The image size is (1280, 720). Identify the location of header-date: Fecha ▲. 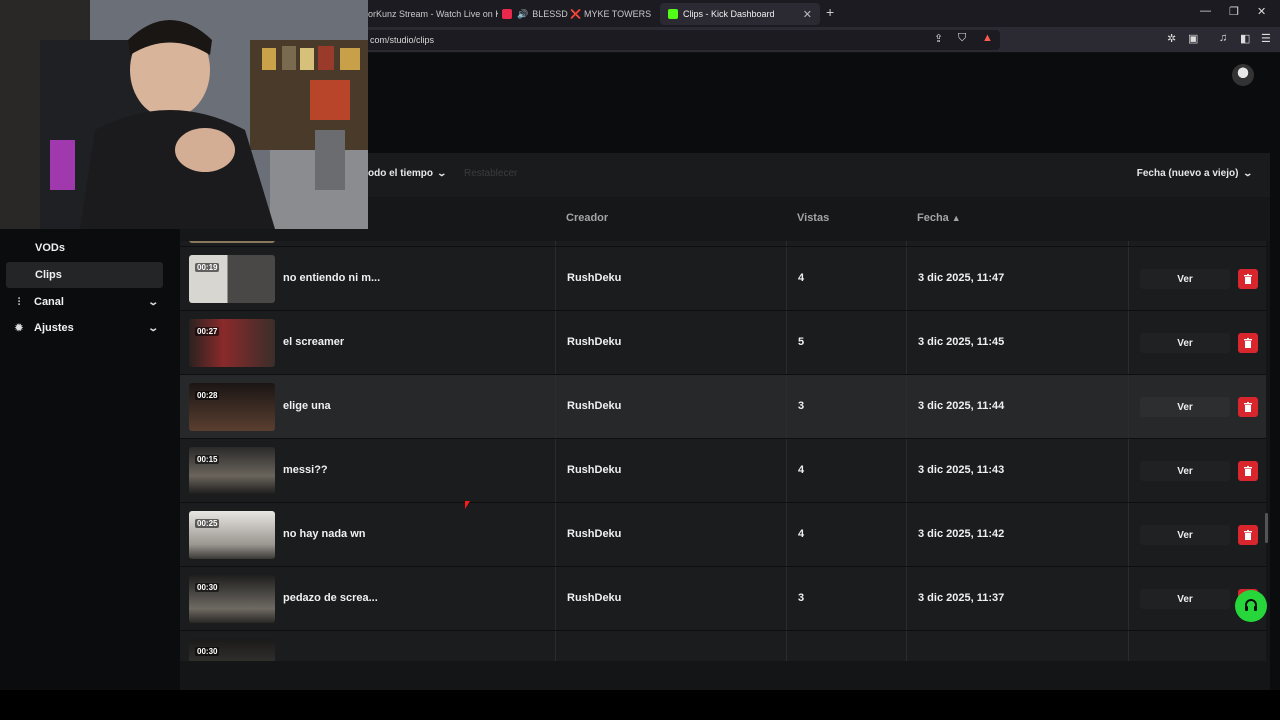
(939, 218).